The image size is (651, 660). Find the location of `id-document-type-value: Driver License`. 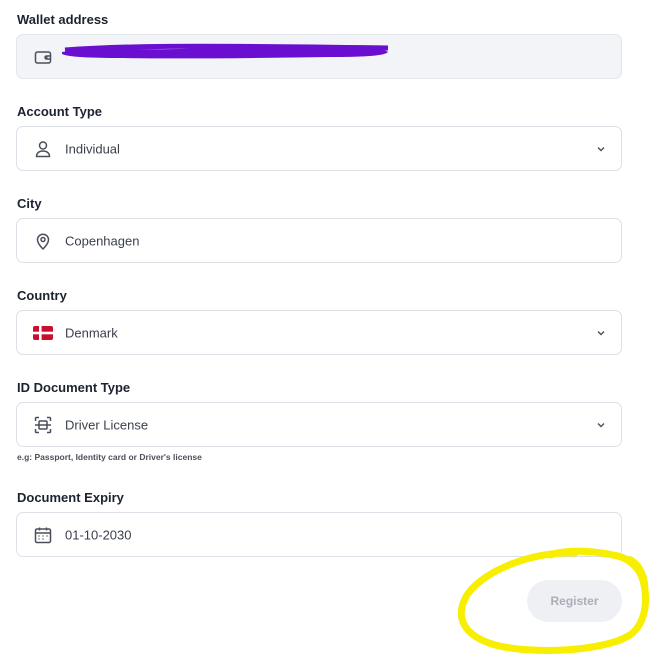

id-document-type-value: Driver License is located at coordinates (107, 424).